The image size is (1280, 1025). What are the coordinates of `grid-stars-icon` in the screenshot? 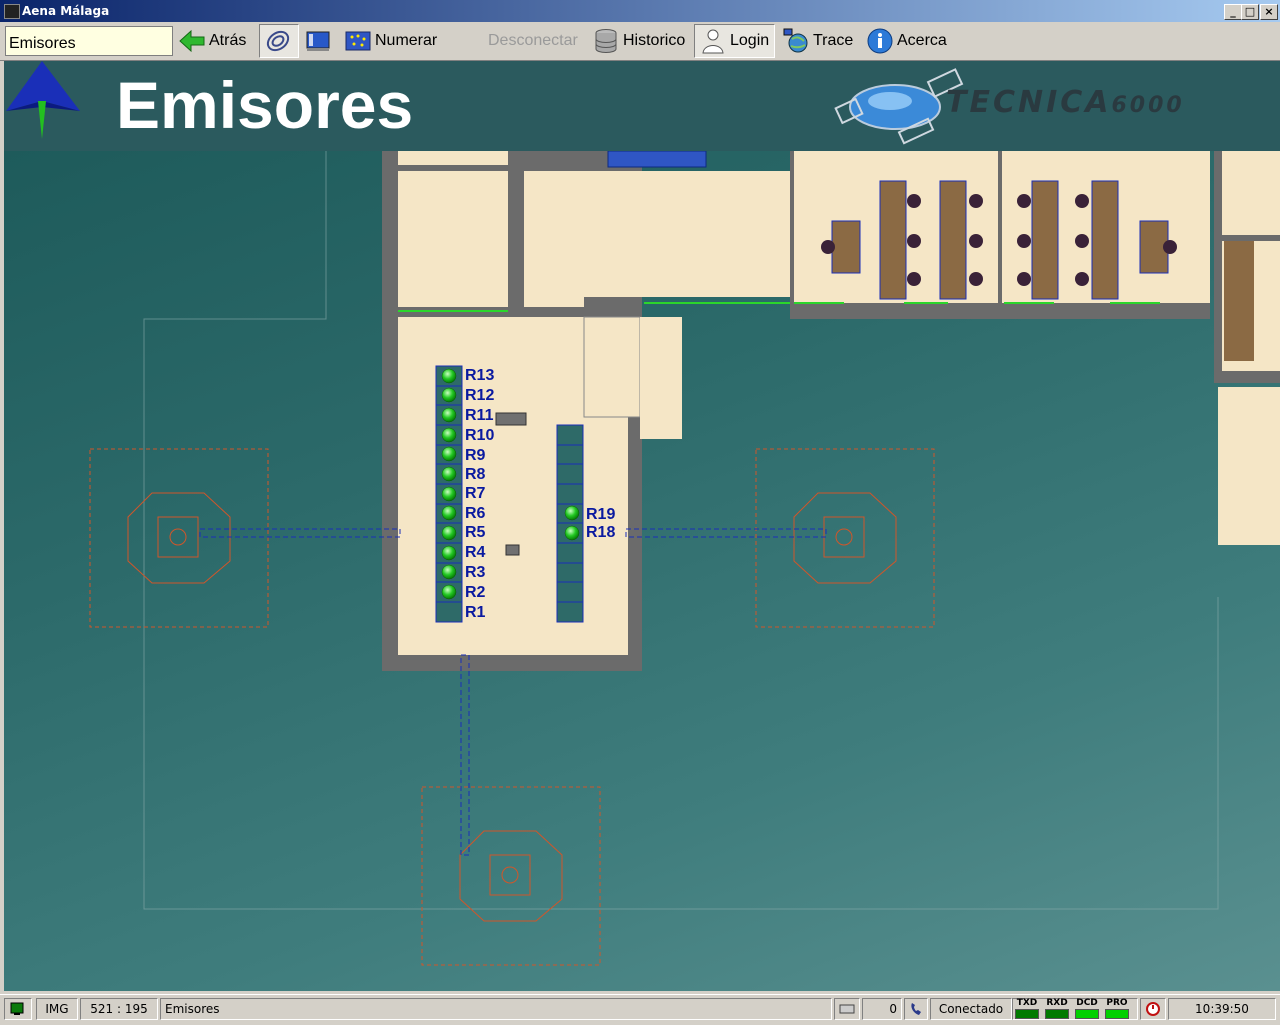 It's located at (358, 41).